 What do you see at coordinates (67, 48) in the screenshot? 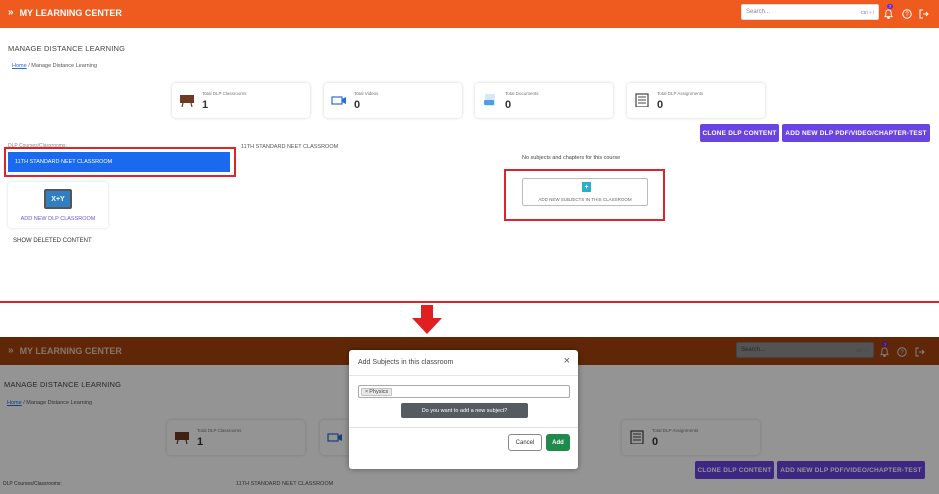
I see `page-title: MANAGE DISTANCE LEARNING` at bounding box center [67, 48].